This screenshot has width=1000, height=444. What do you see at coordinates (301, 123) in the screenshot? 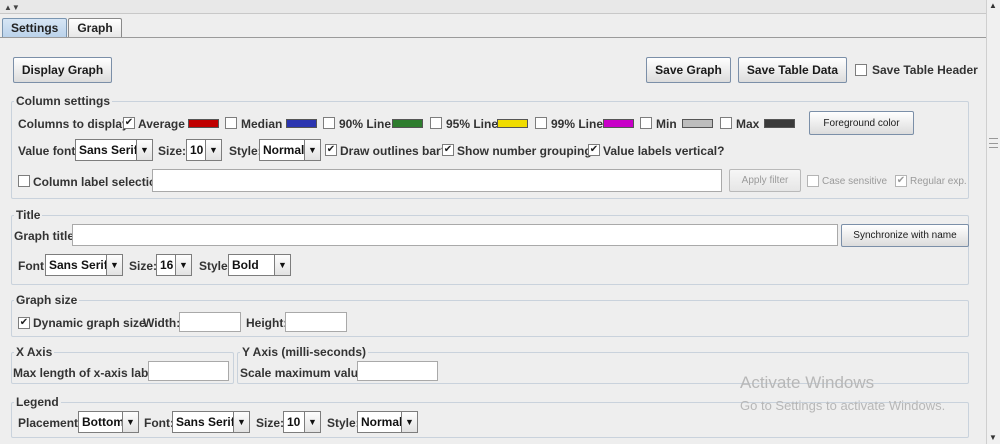
I see `median-color-swatch` at bounding box center [301, 123].